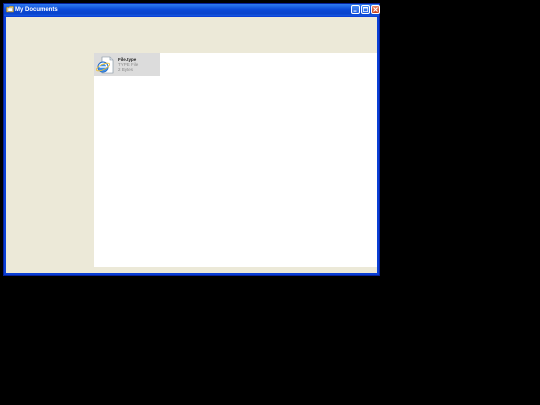  I want to click on my-documents-icon, so click(10, 9).